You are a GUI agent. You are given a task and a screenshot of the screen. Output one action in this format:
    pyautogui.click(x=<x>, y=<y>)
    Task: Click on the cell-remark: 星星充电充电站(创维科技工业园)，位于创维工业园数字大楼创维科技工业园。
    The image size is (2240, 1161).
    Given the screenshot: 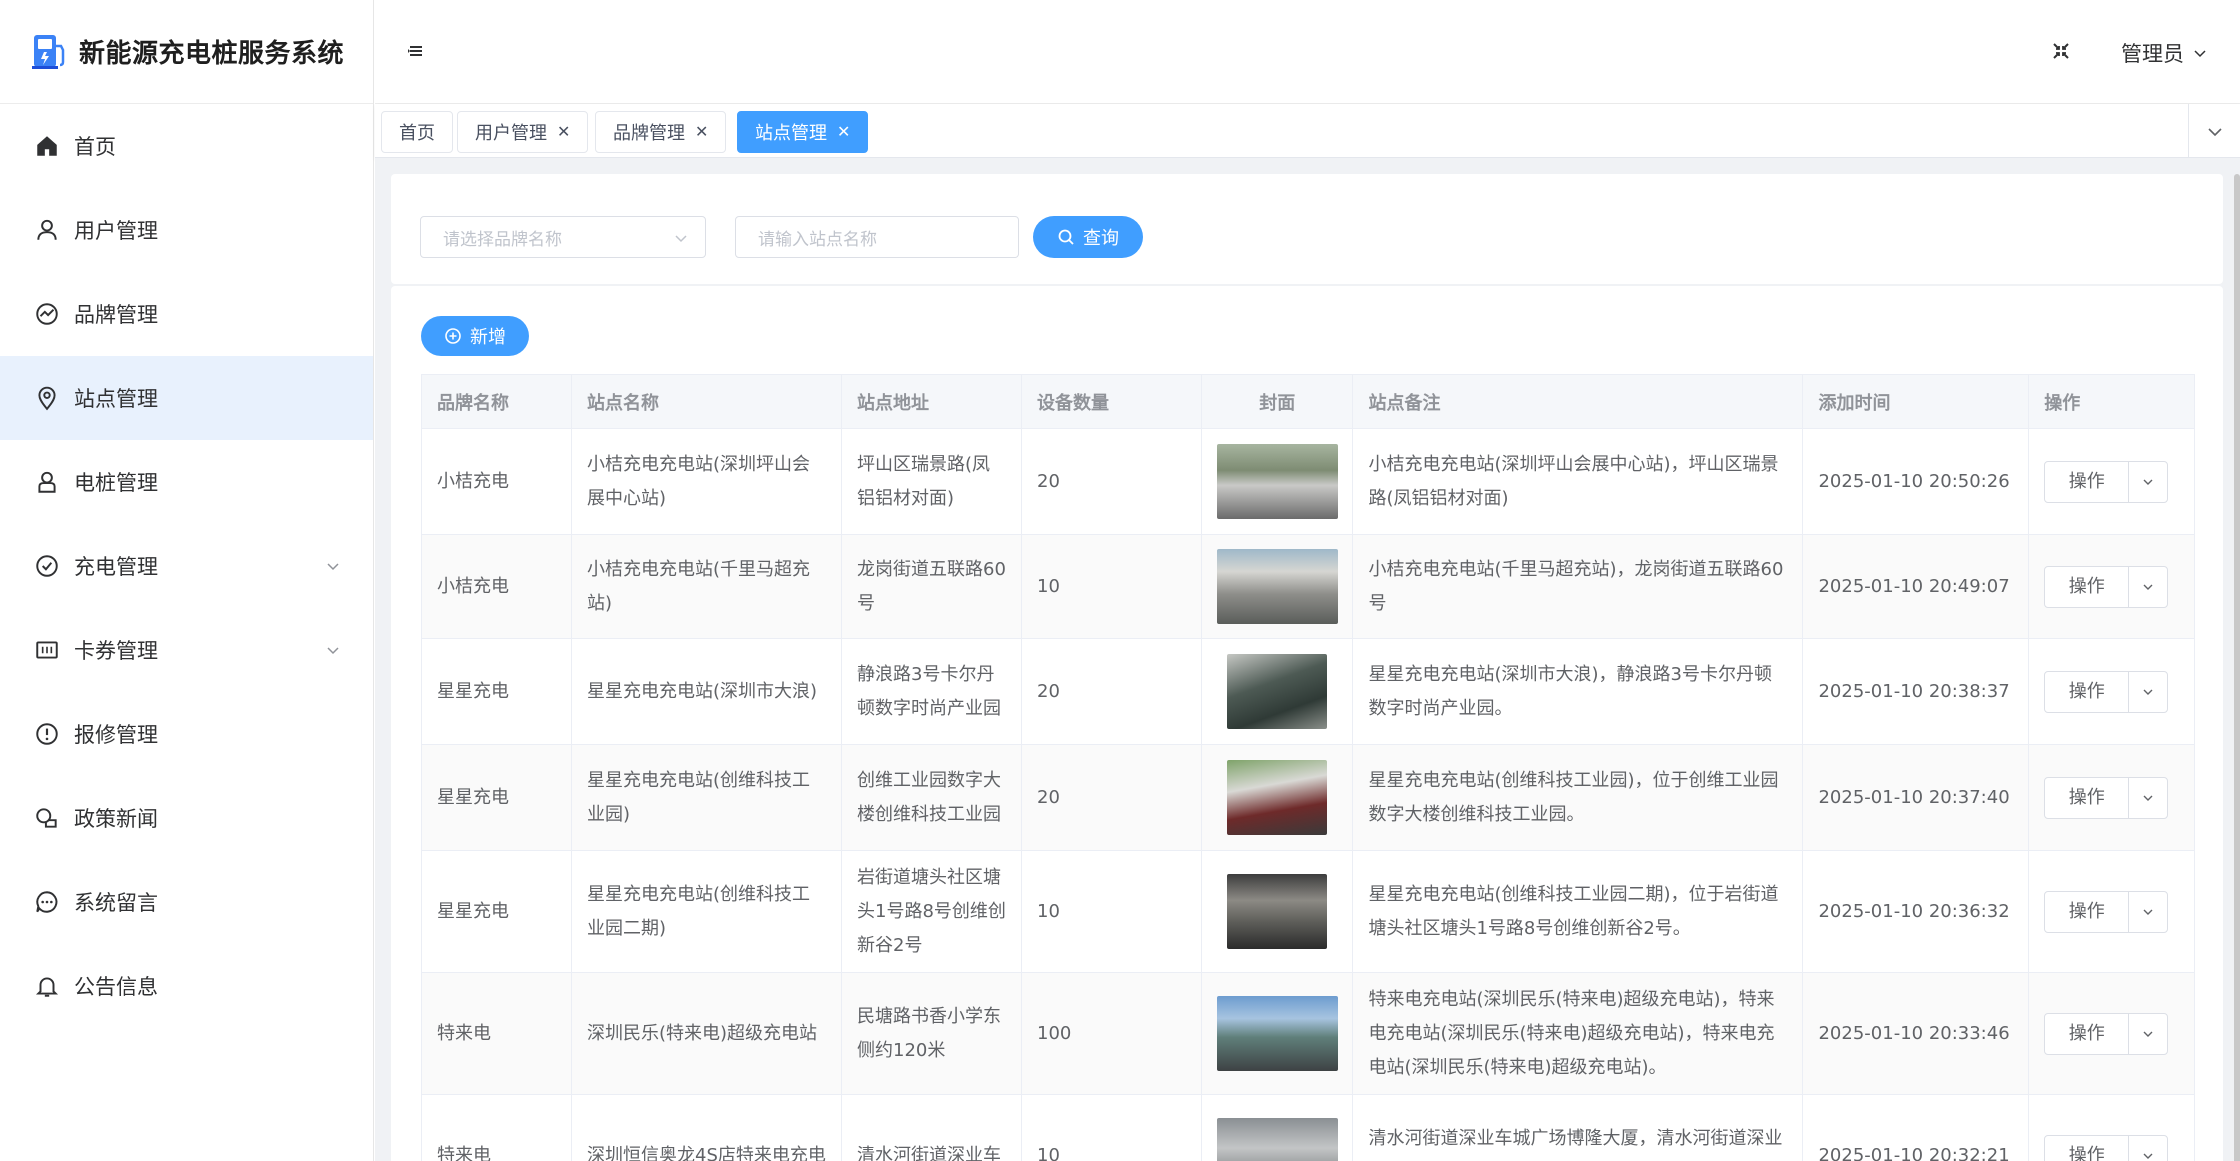 What is the action you would take?
    pyautogui.click(x=1578, y=797)
    